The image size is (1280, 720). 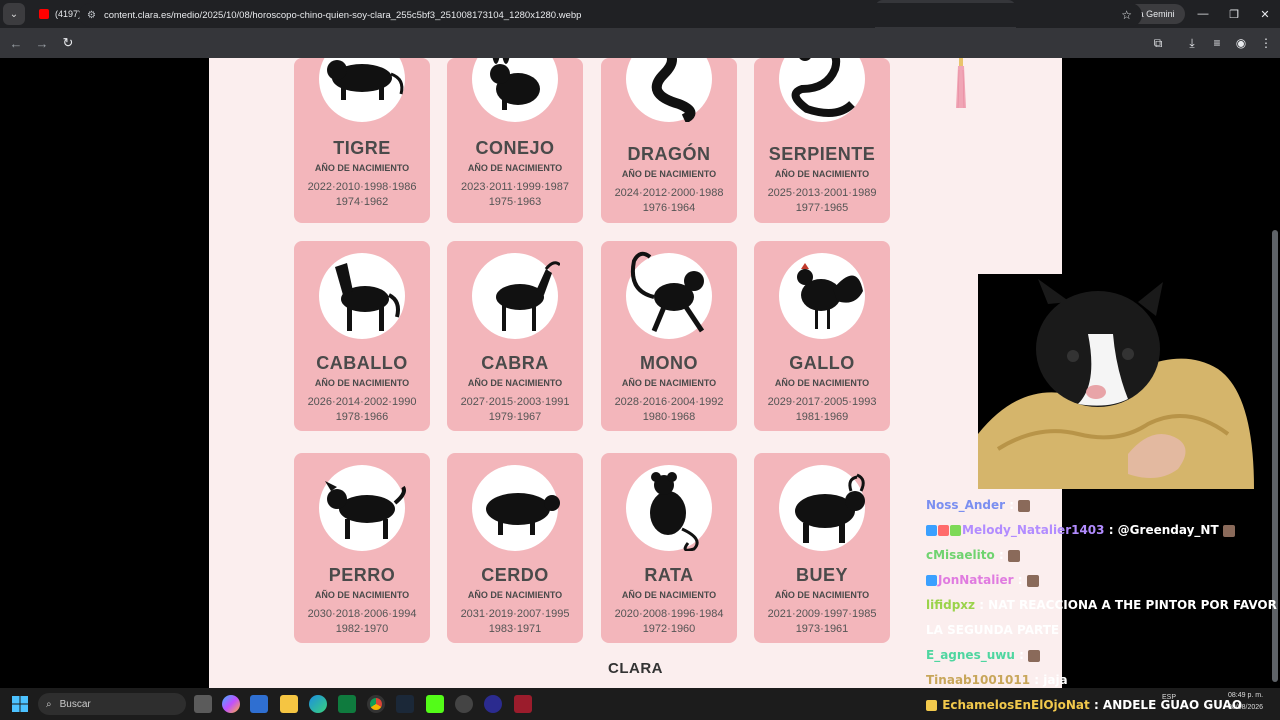 What do you see at coordinates (362, 195) in the screenshot?
I see `birth-years: 2022·2010·1998·1986 1974·1962` at bounding box center [362, 195].